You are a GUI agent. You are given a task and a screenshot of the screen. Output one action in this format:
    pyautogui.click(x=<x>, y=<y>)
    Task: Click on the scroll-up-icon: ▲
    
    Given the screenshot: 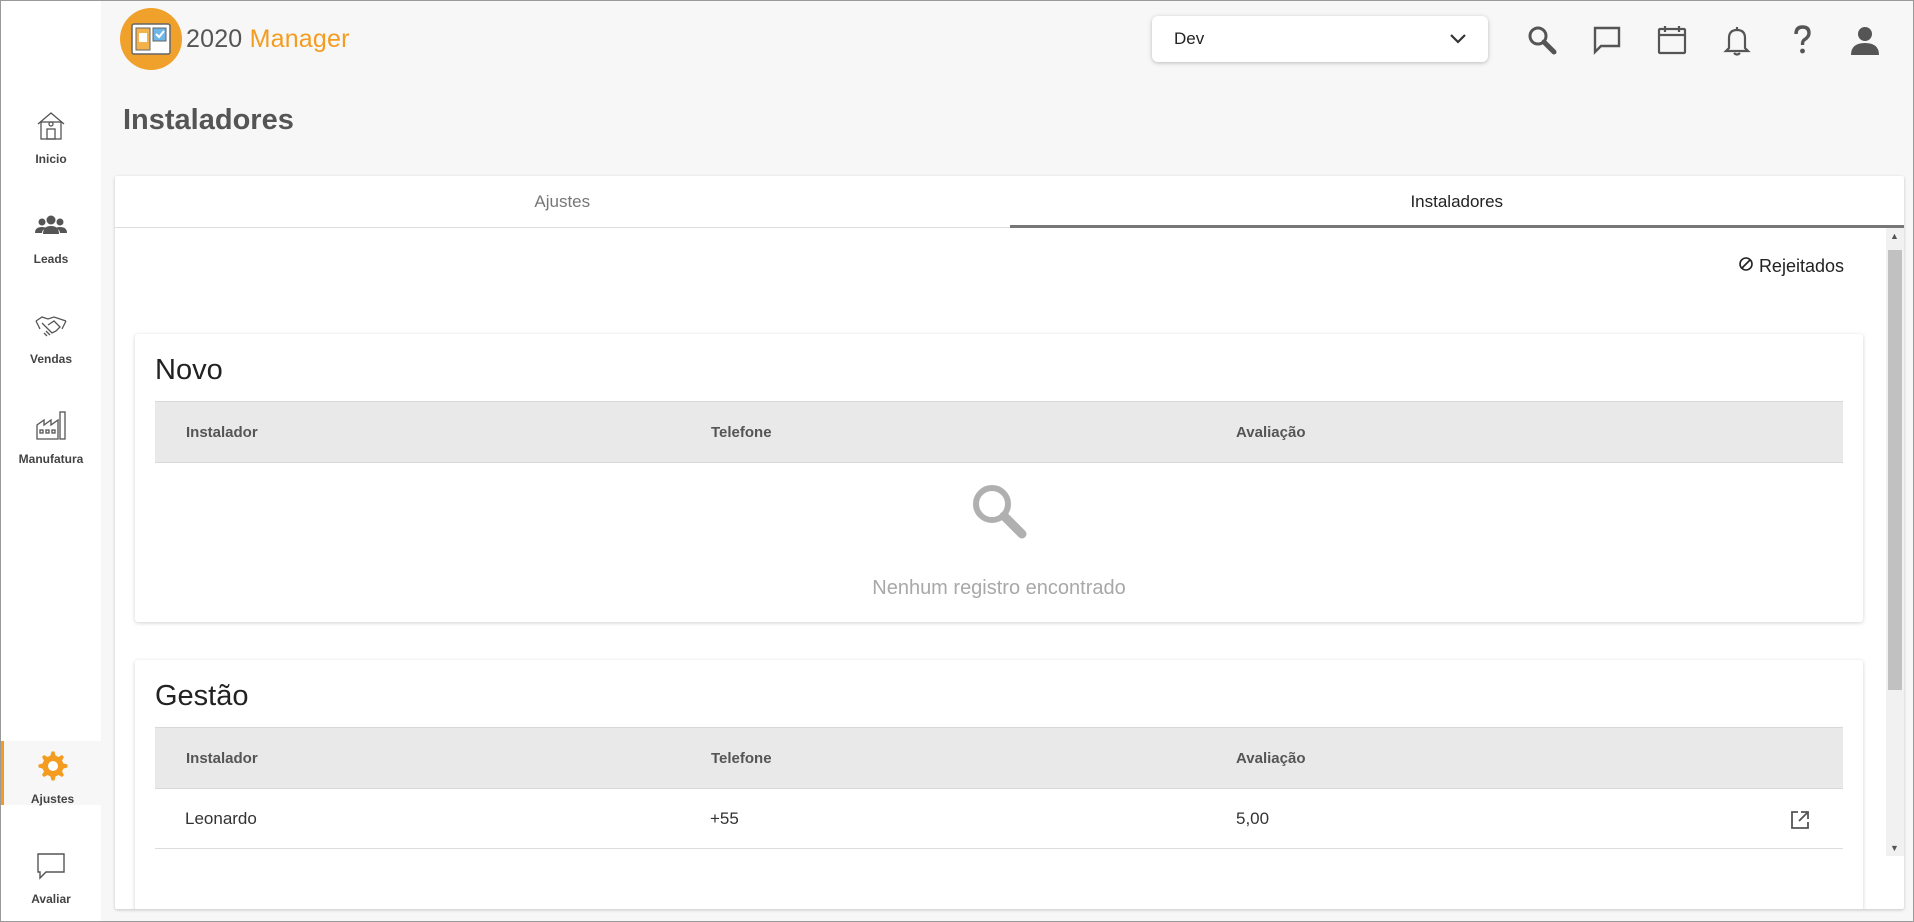 What is the action you would take?
    pyautogui.click(x=1894, y=236)
    